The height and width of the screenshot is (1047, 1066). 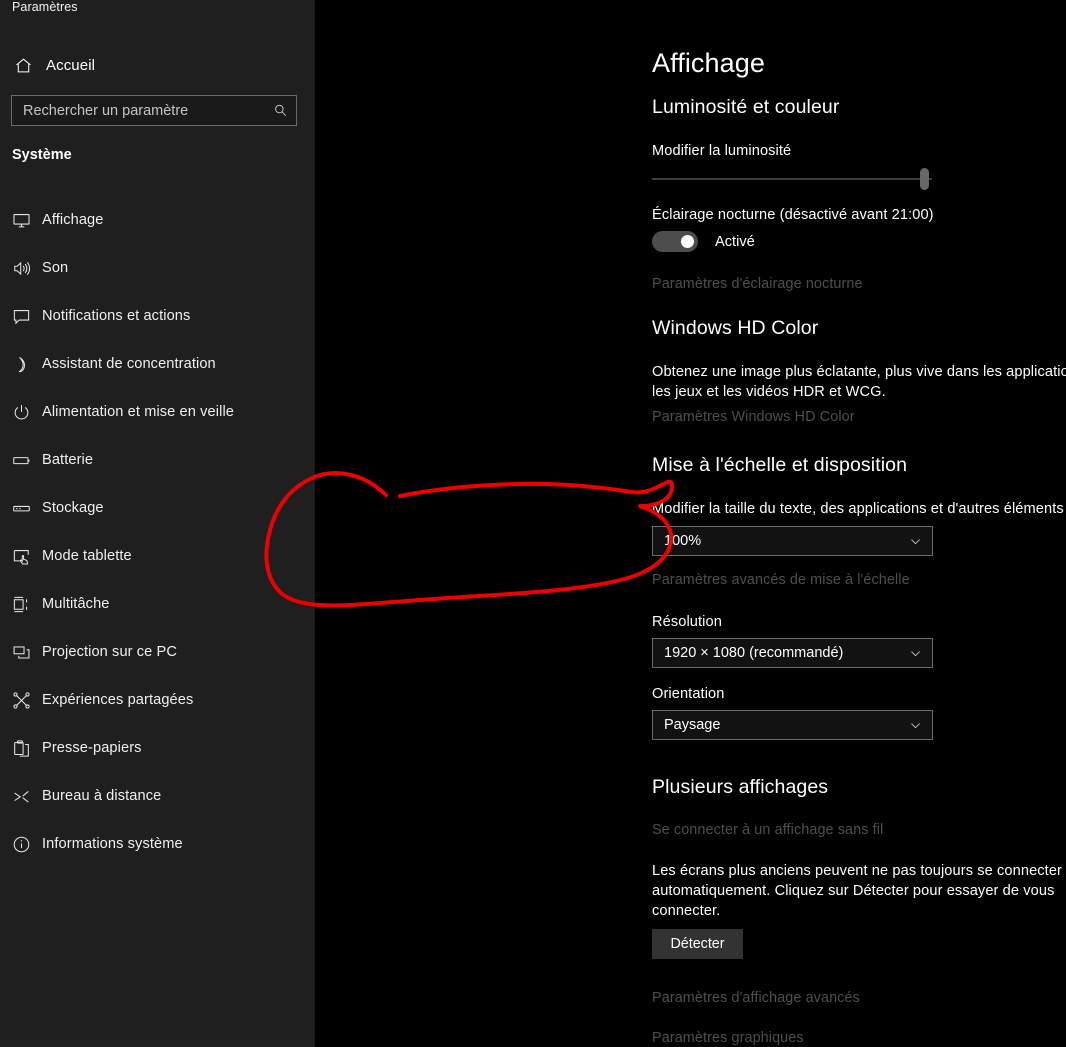 I want to click on sidebar-item-presse-papiers: Presse-papiers, so click(x=157, y=748).